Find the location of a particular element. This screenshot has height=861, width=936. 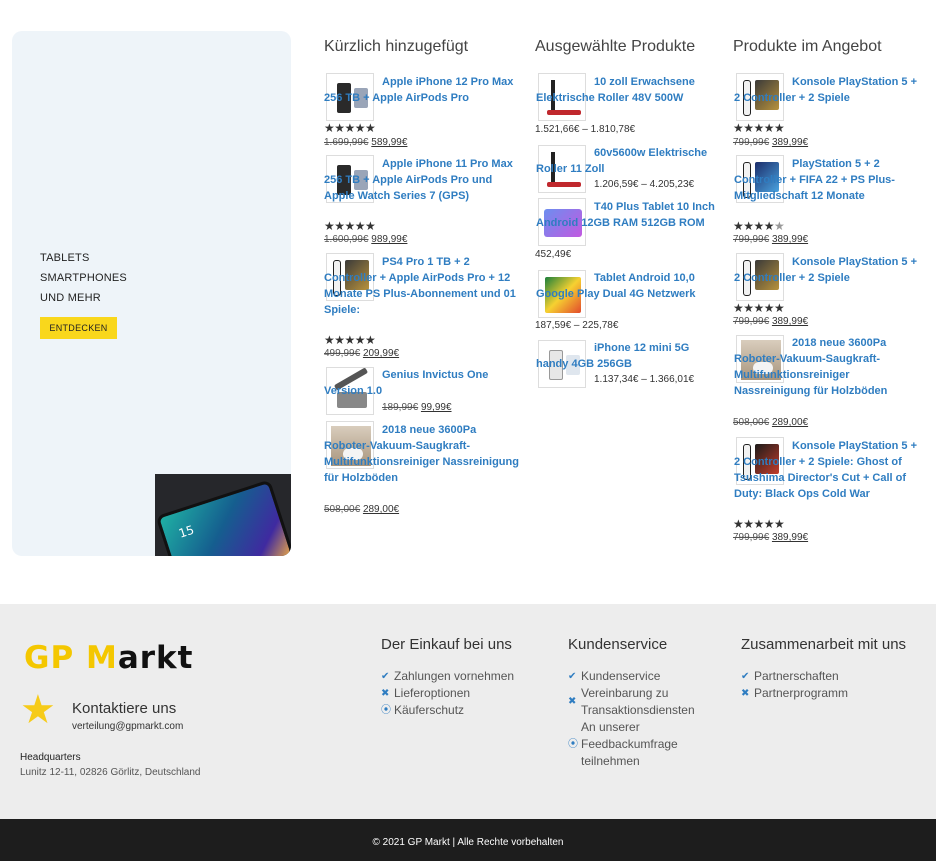

product-price-range: 1.521,66€ – 1.810,78€ is located at coordinates (585, 129).